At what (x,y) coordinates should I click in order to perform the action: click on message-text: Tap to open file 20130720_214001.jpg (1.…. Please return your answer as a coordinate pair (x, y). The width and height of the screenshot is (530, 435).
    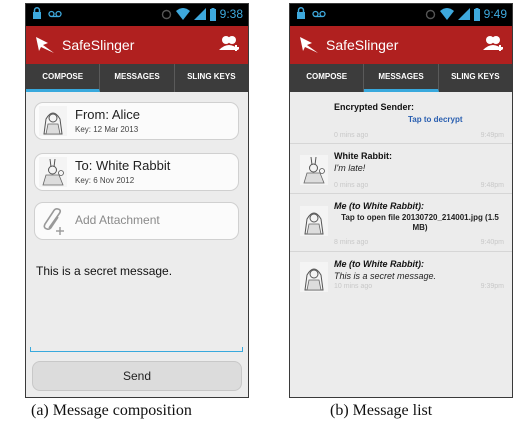
    Looking at the image, I should click on (420, 222).